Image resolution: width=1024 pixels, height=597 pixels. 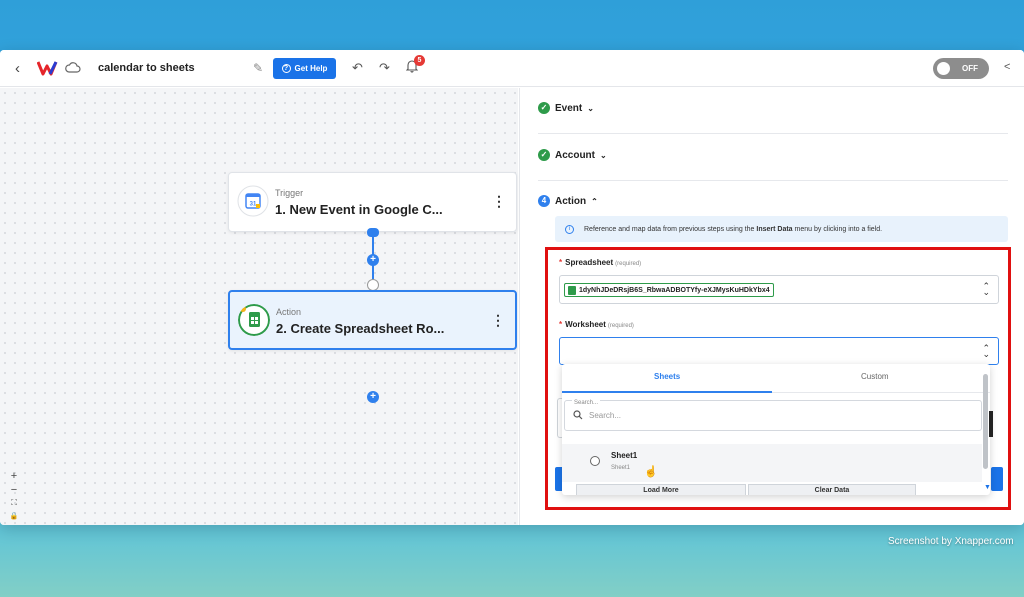 What do you see at coordinates (544, 201) in the screenshot?
I see `step-number: 4` at bounding box center [544, 201].